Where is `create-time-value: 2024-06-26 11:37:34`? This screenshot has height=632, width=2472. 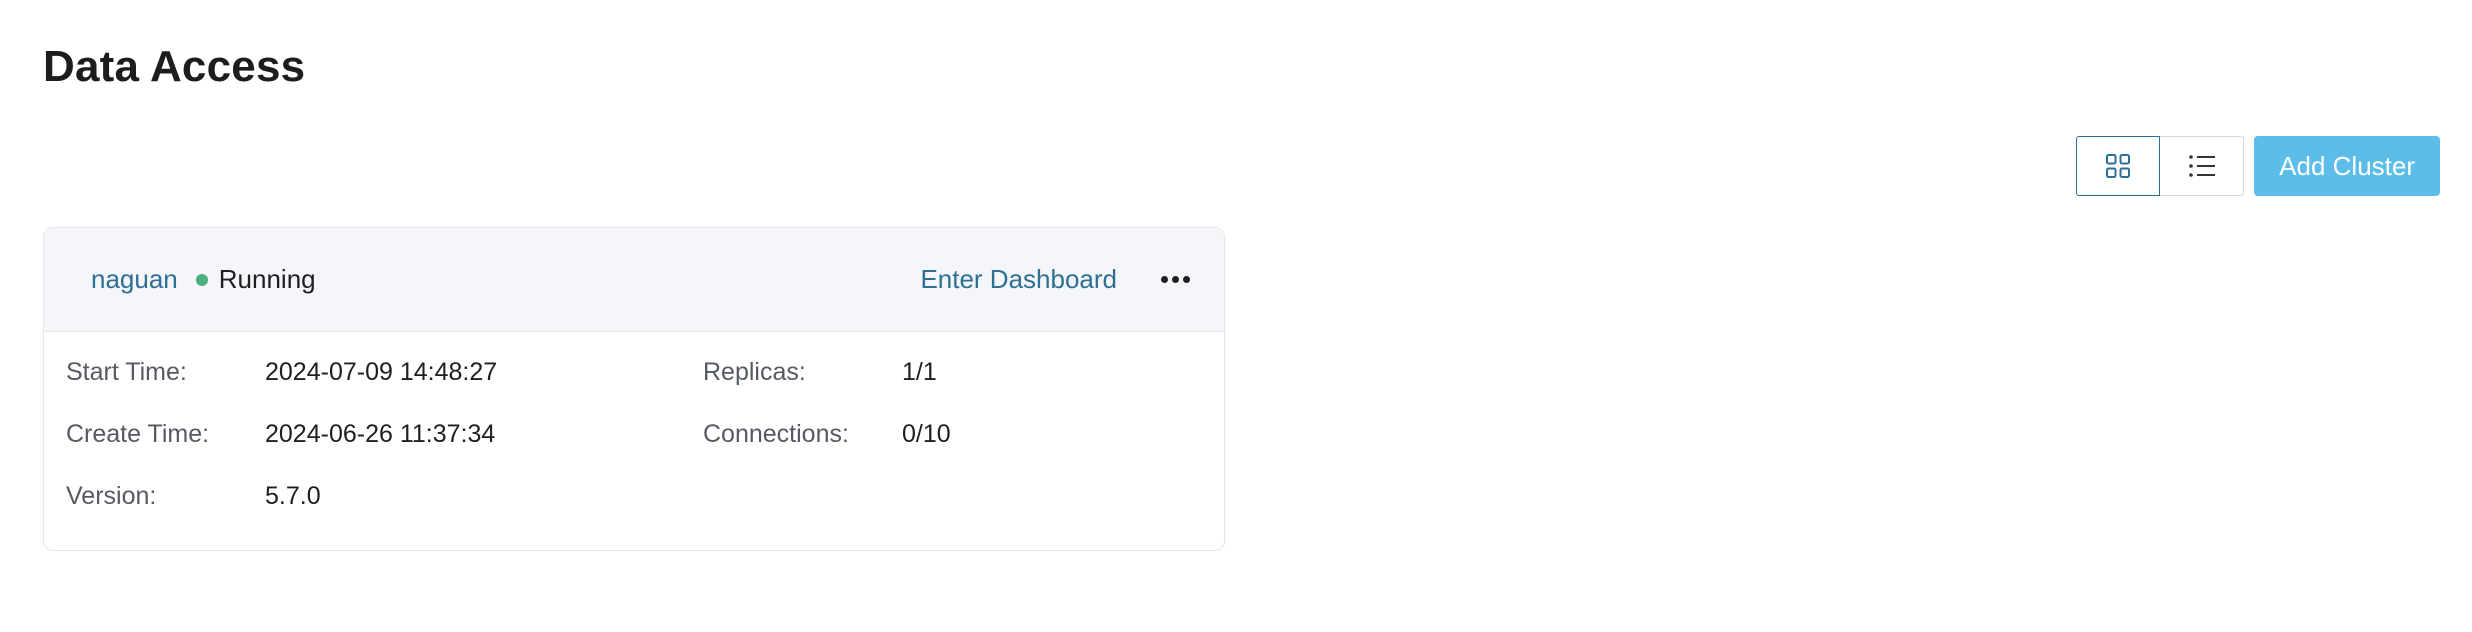 create-time-value: 2024-06-26 11:37:34 is located at coordinates (380, 434).